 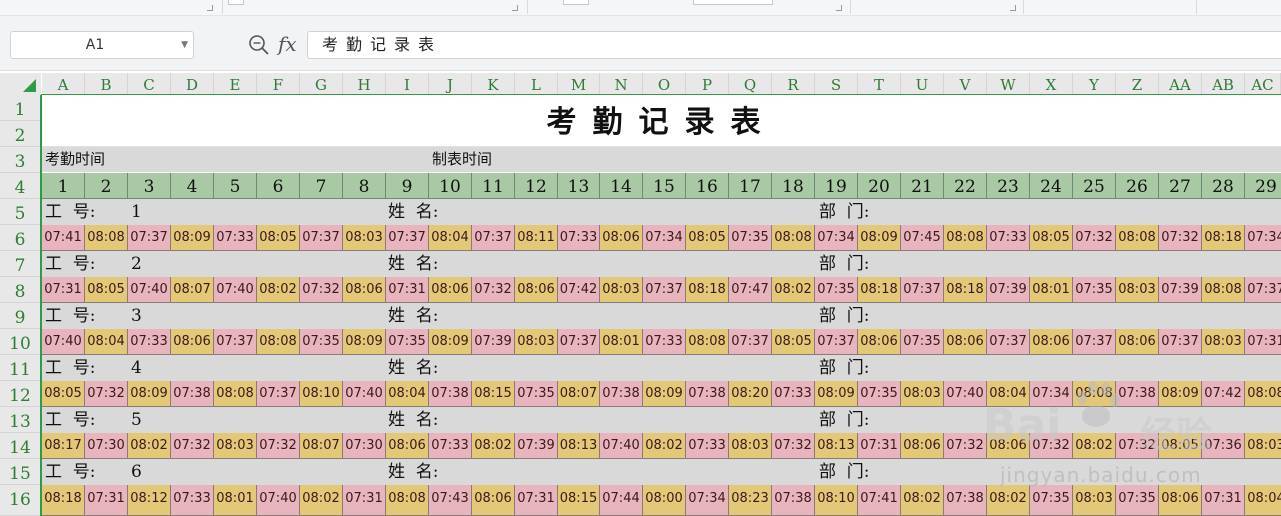 What do you see at coordinates (750, 394) in the screenshot?
I see `time-cell: 08:20` at bounding box center [750, 394].